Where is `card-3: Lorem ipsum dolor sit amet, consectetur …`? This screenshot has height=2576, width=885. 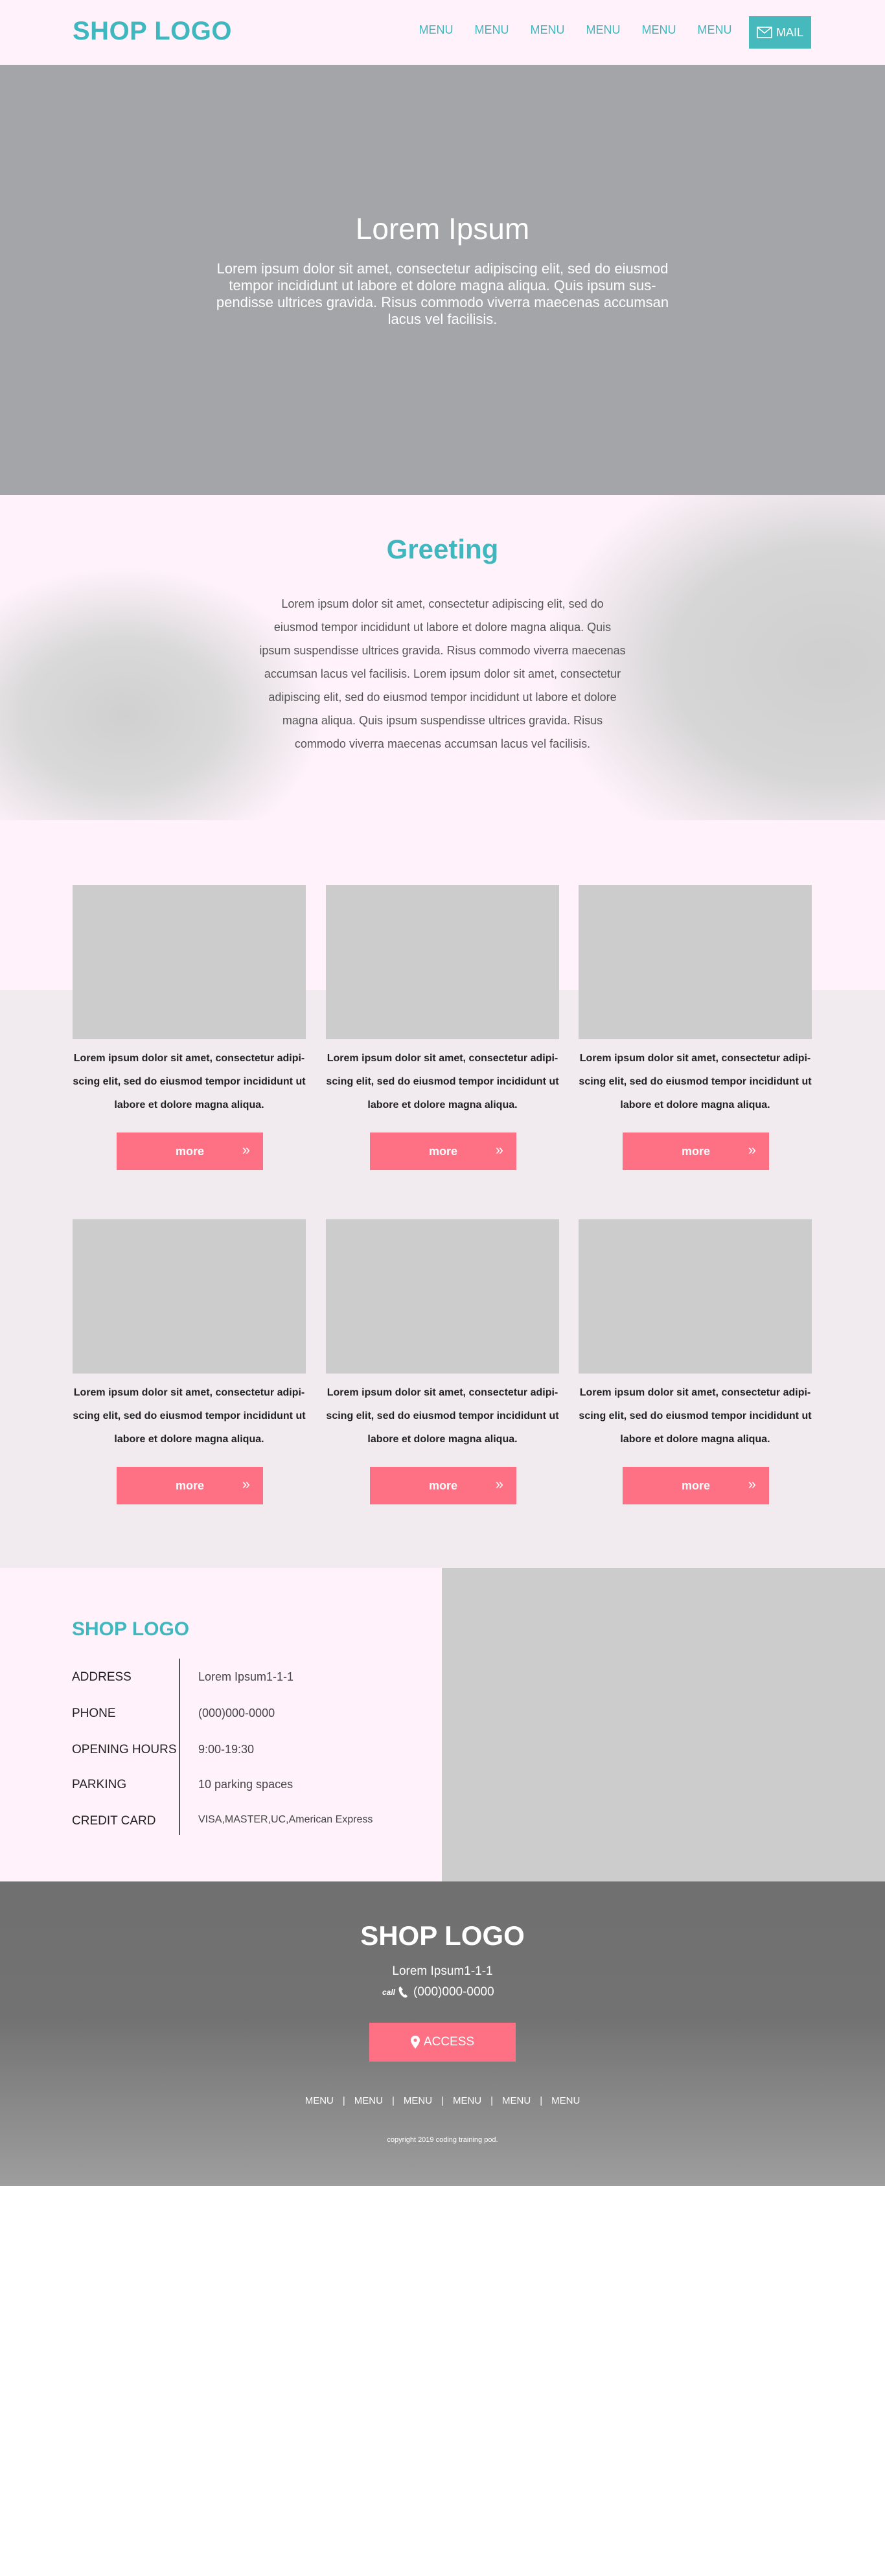 card-3: Lorem ipsum dolor sit amet, consectetur … is located at coordinates (695, 1027).